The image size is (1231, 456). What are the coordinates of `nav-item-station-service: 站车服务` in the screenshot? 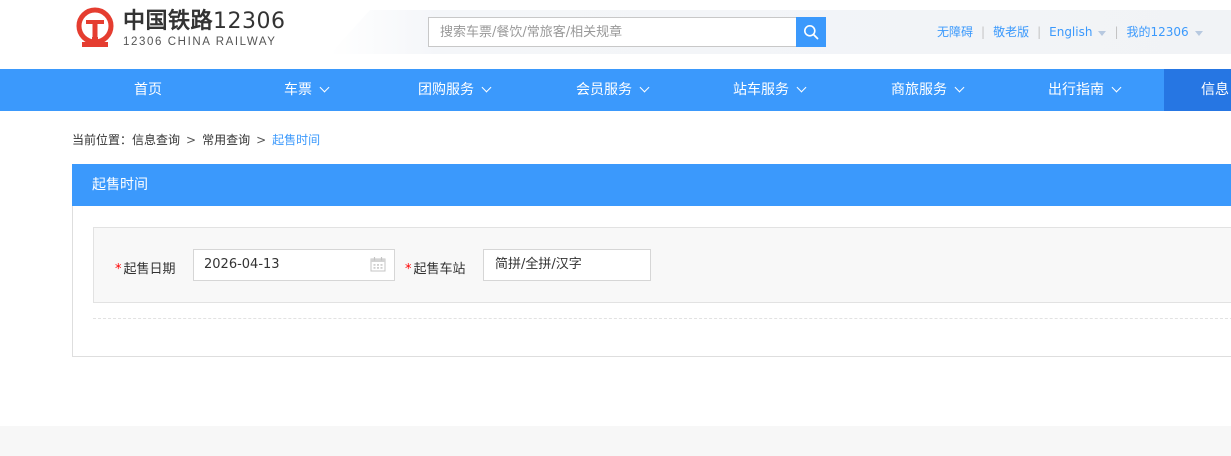 It's located at (769, 90).